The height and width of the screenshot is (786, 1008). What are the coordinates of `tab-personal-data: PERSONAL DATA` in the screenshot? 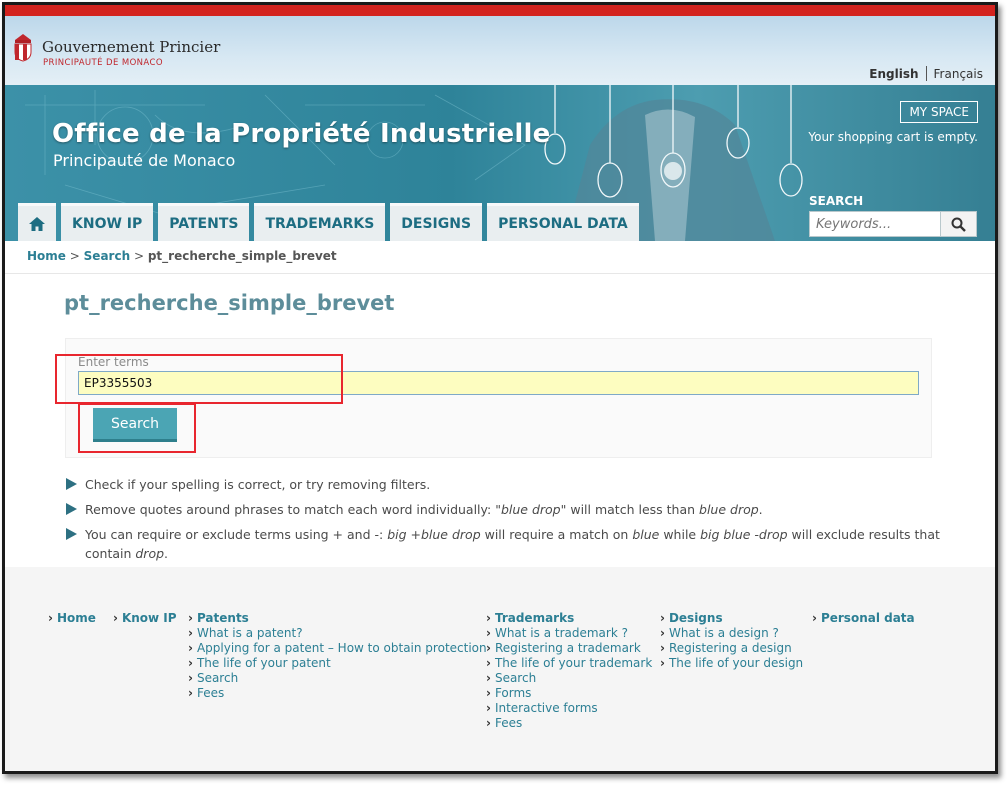 It's located at (563, 222).